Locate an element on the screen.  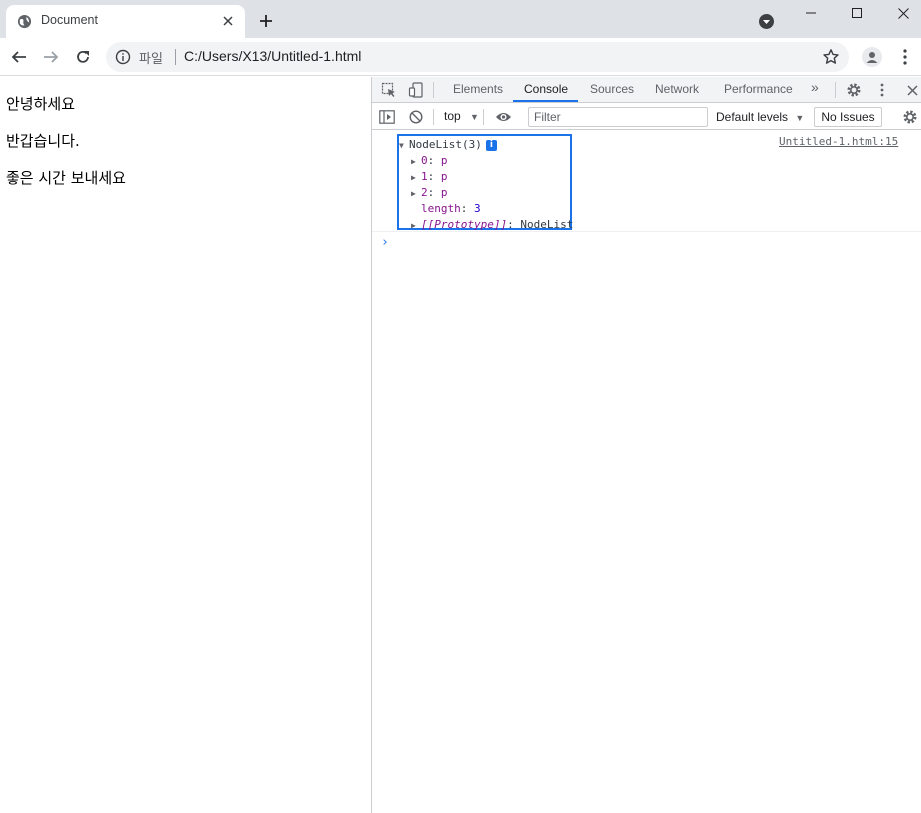
length-colon: : is located at coordinates (467, 208).